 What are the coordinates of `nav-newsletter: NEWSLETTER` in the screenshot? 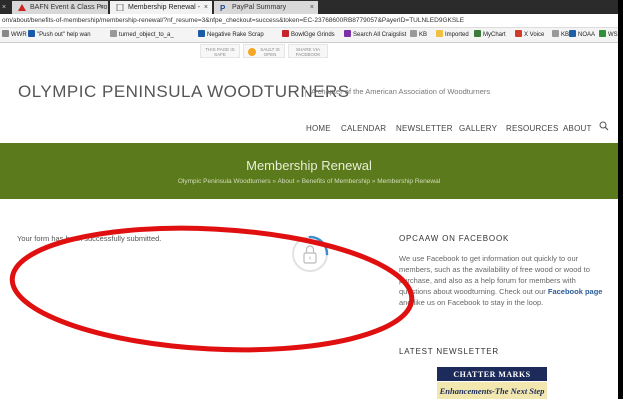 It's located at (424, 128).